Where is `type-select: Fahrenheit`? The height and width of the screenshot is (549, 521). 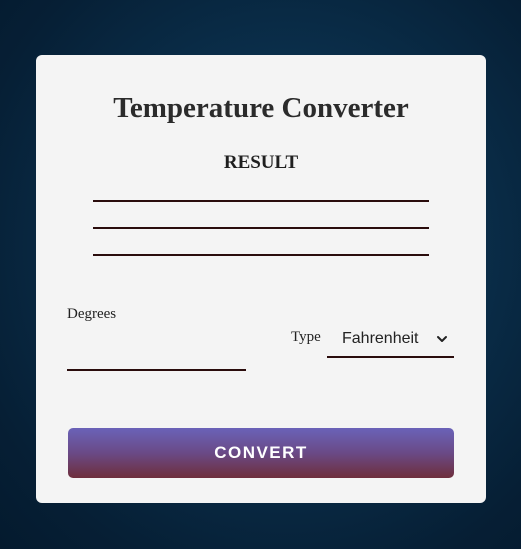
type-select: Fahrenheit is located at coordinates (390, 340).